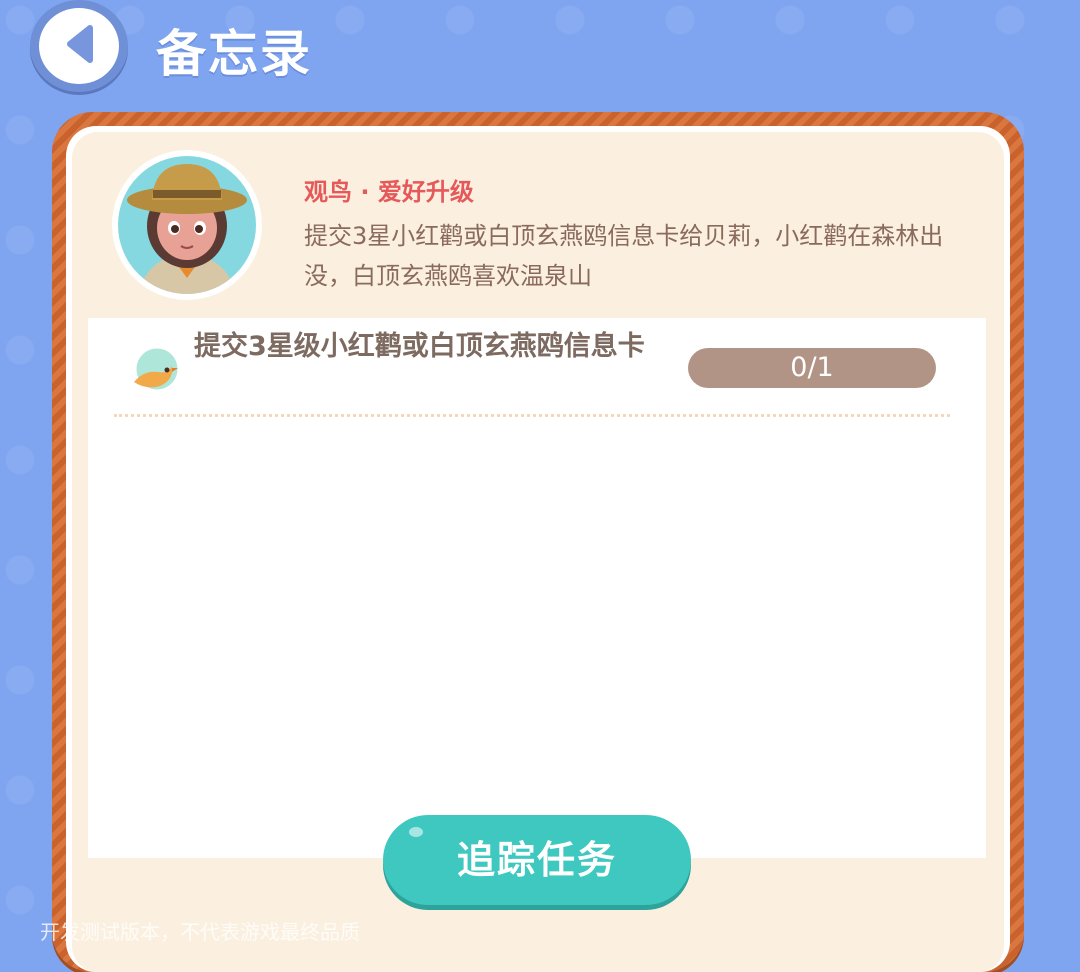  Describe the element at coordinates (200, 932) in the screenshot. I see `watermark: 开发测试版本，不代表游戏最终品质` at that location.